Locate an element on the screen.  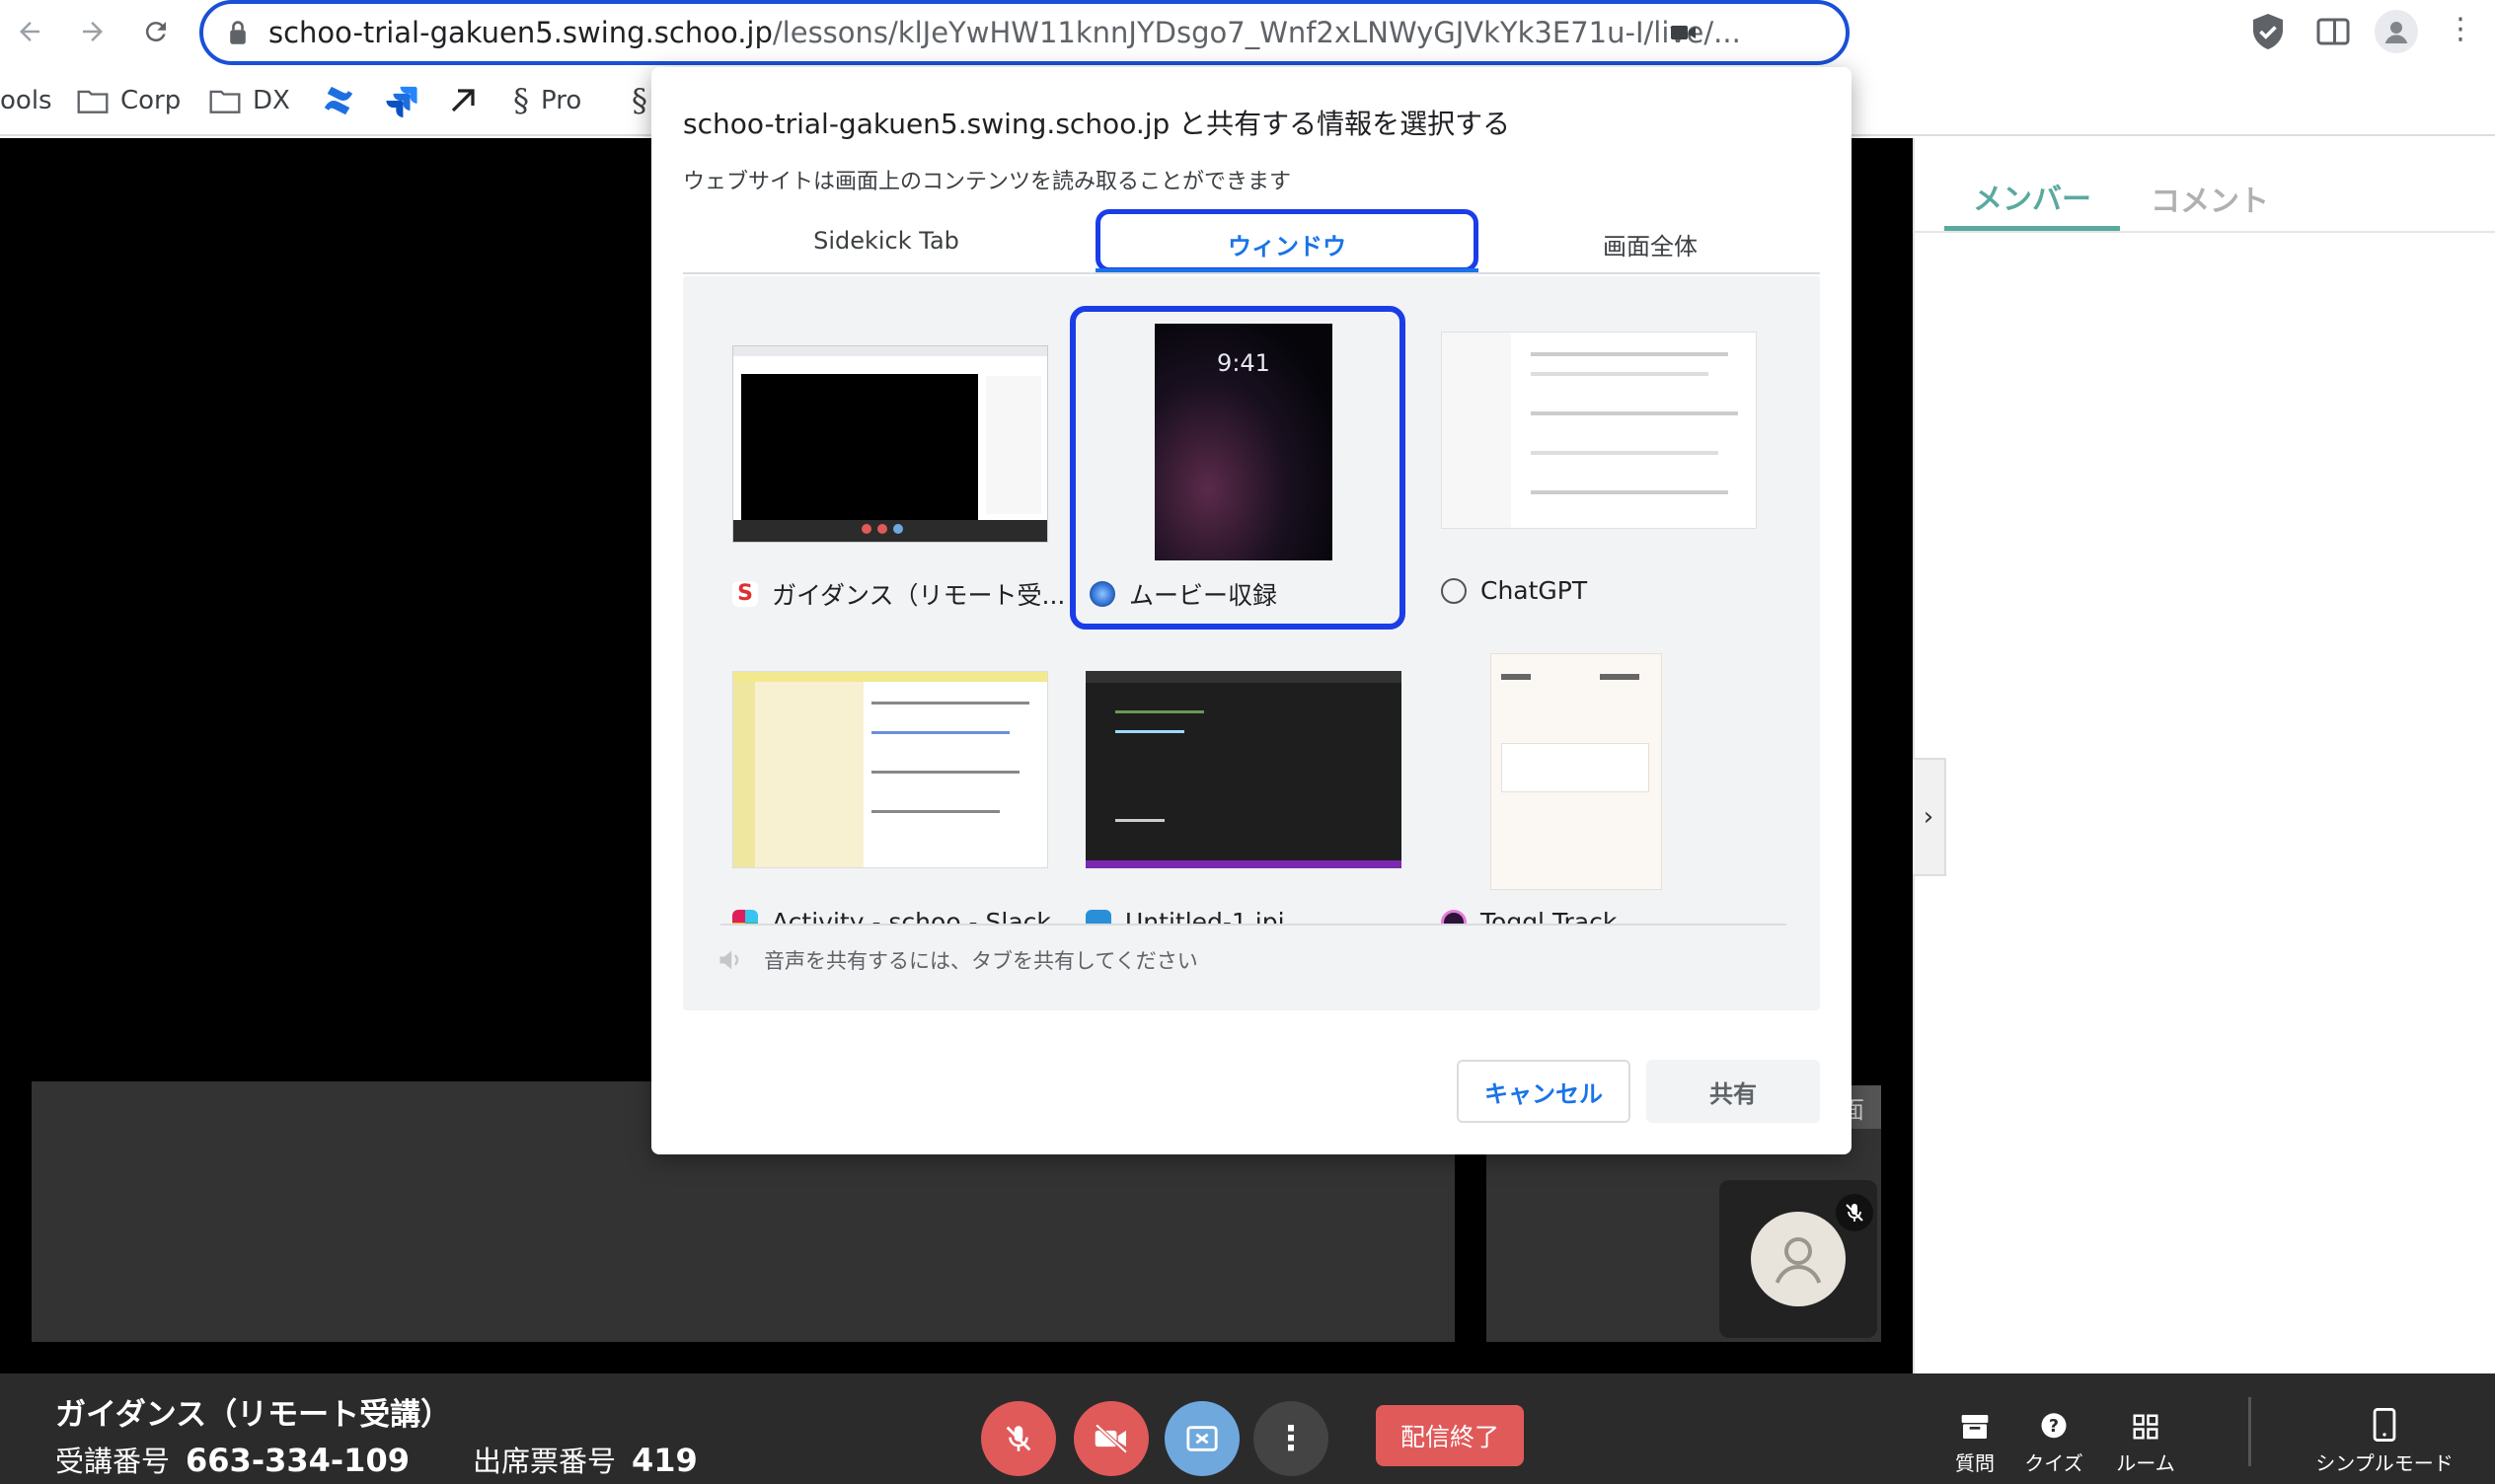
tab-divider is located at coordinates (1251, 273).